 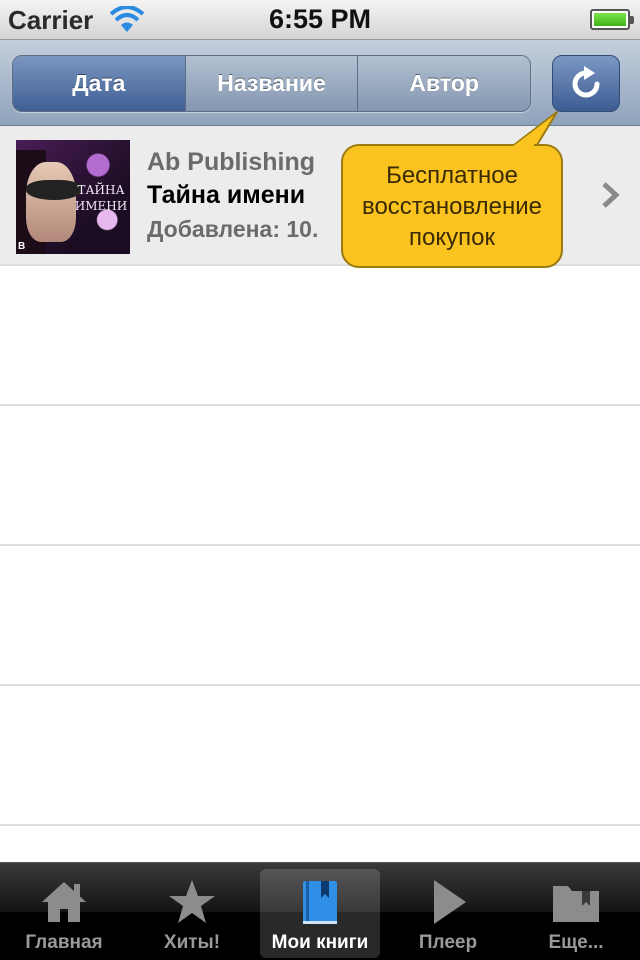 I want to click on sort-by-title-segment: Название, so click(x=271, y=83).